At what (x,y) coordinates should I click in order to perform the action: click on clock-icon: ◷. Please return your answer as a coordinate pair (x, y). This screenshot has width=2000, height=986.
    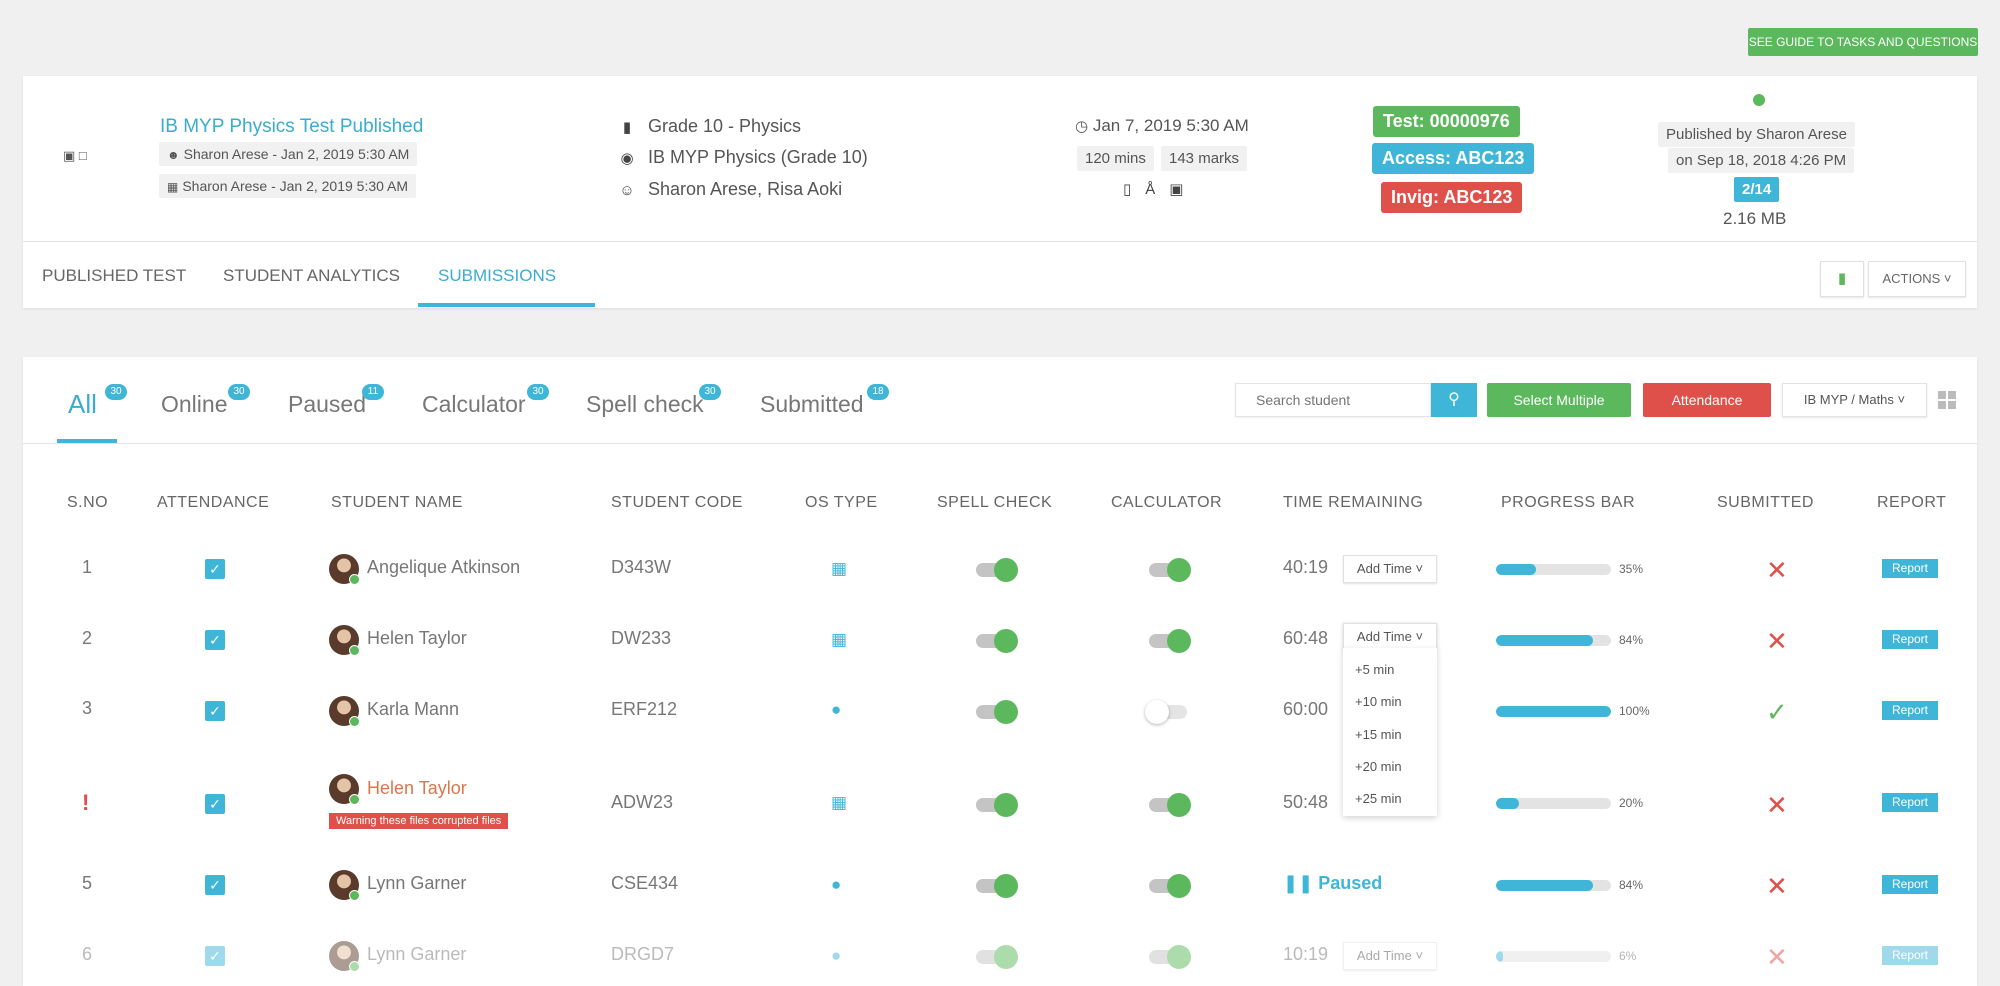
    Looking at the image, I should click on (1082, 126).